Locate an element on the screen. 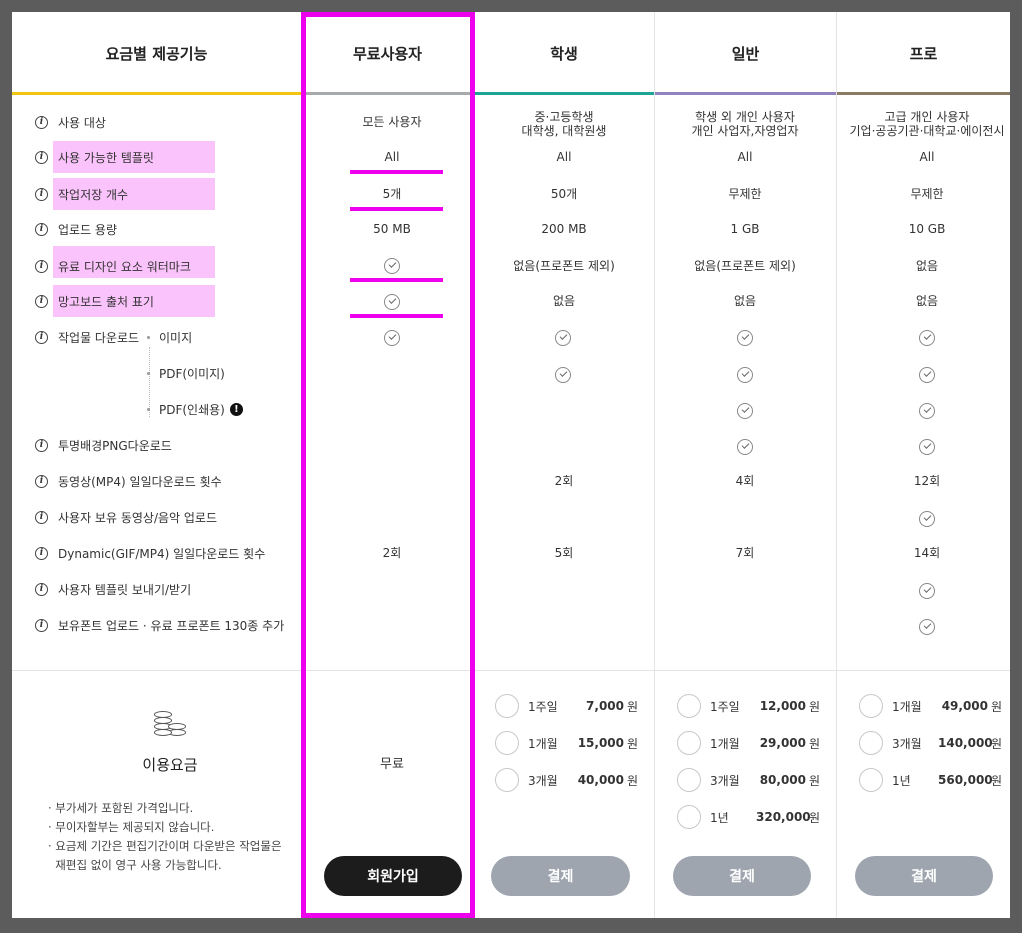 The width and height of the screenshot is (1022, 933). option-price: 560,000 is located at coordinates (965, 780).